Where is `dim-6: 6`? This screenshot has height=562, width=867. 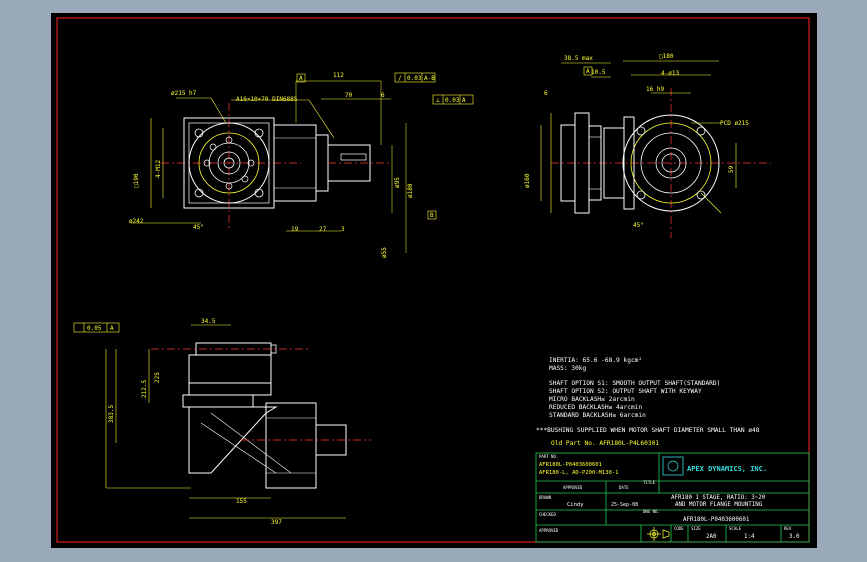 dim-6: 6 is located at coordinates (383, 95).